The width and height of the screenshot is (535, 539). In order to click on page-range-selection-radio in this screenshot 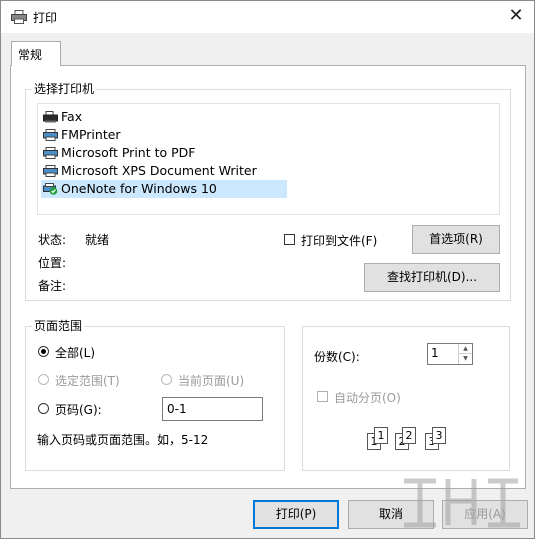, I will do `click(43, 379)`.